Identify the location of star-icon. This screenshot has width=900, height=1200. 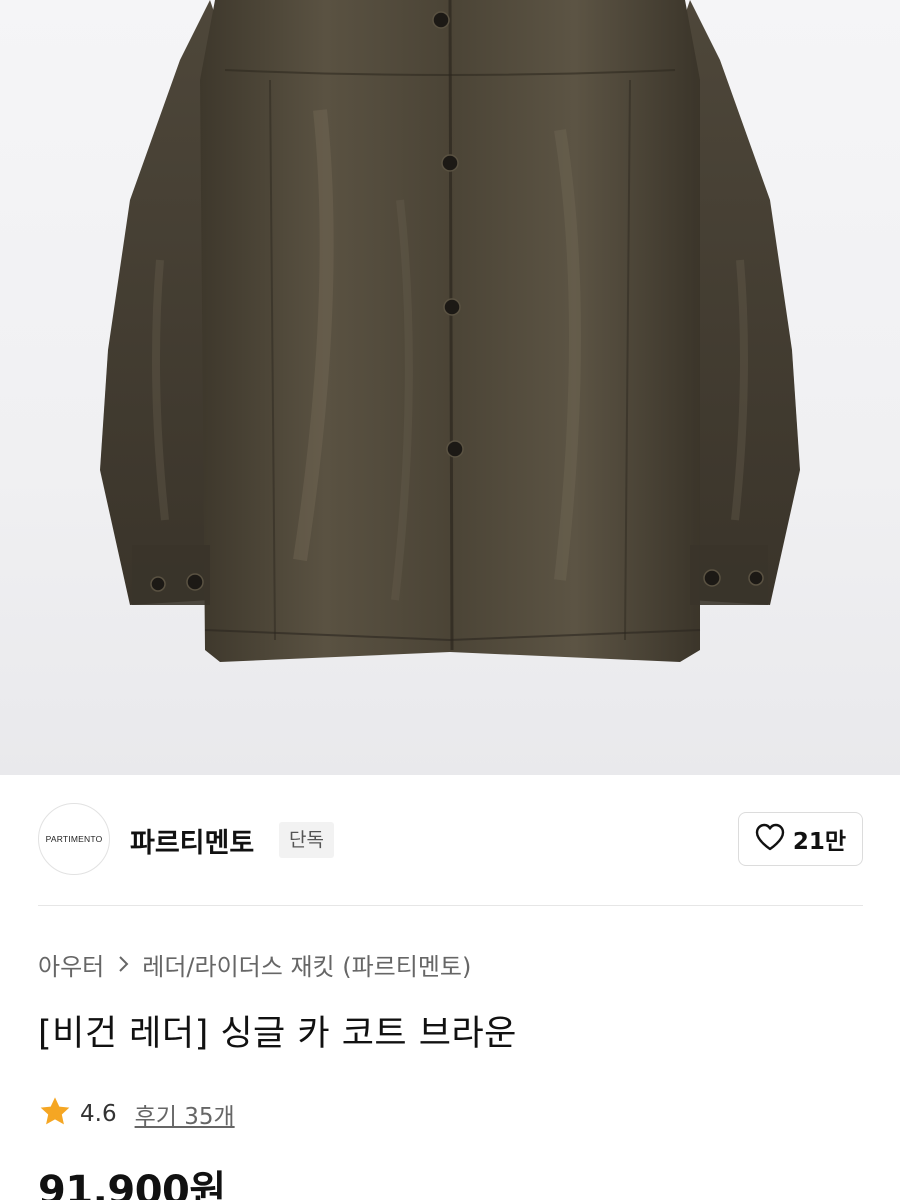
(55, 1114).